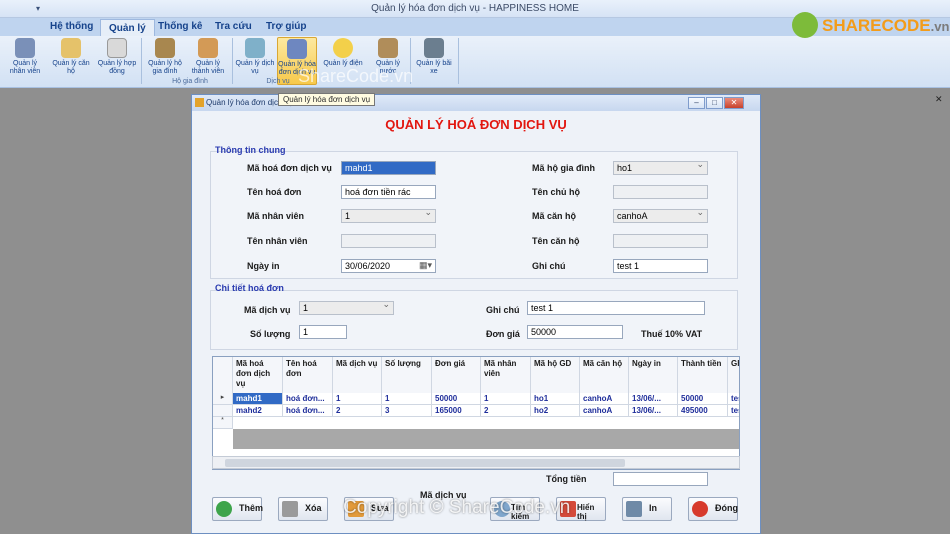  Describe the element at coordinates (563, 168) in the screenshot. I see `ma-hgd-label: Mã hộ gia đình` at that location.